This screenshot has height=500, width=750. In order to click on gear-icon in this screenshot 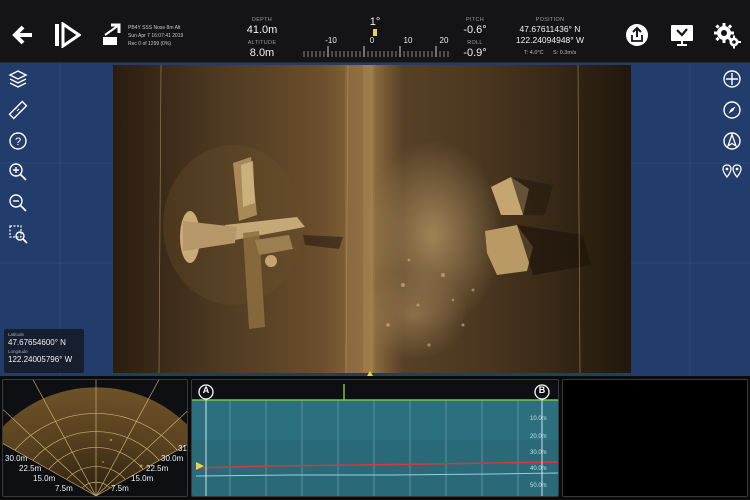, I will do `click(727, 35)`.